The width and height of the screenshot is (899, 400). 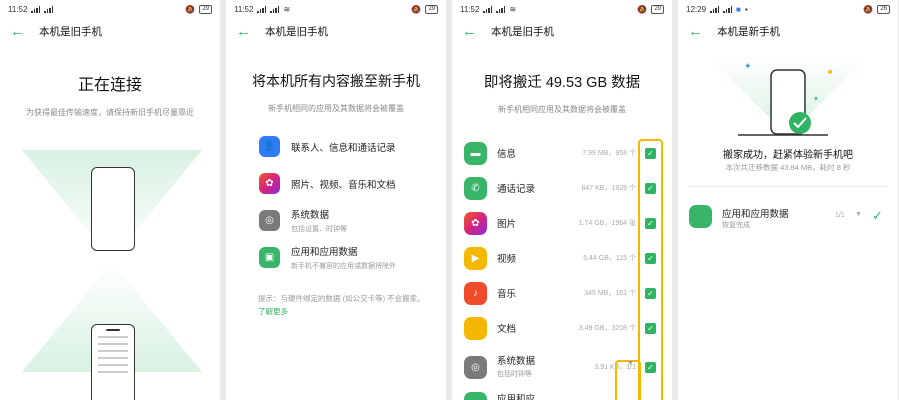 What do you see at coordinates (324, 252) in the screenshot?
I see `item-label: 应用和应用数据` at bounding box center [324, 252].